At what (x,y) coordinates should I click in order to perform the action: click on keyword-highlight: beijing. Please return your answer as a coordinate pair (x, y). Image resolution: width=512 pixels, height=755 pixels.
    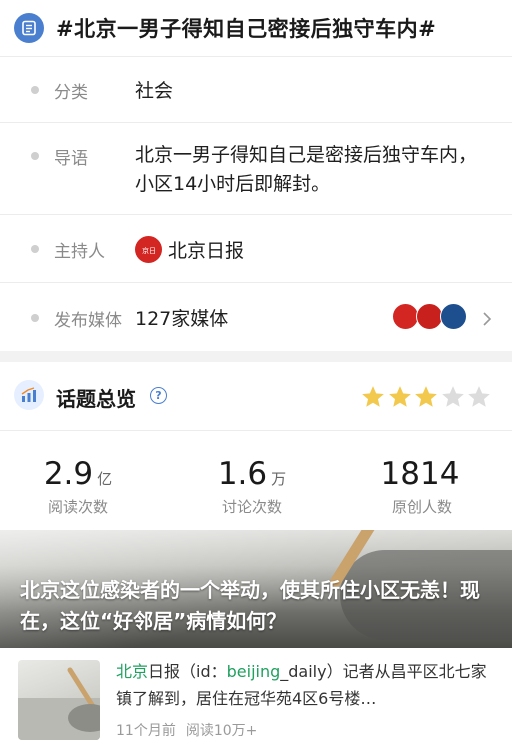
    Looking at the image, I should click on (253, 671).